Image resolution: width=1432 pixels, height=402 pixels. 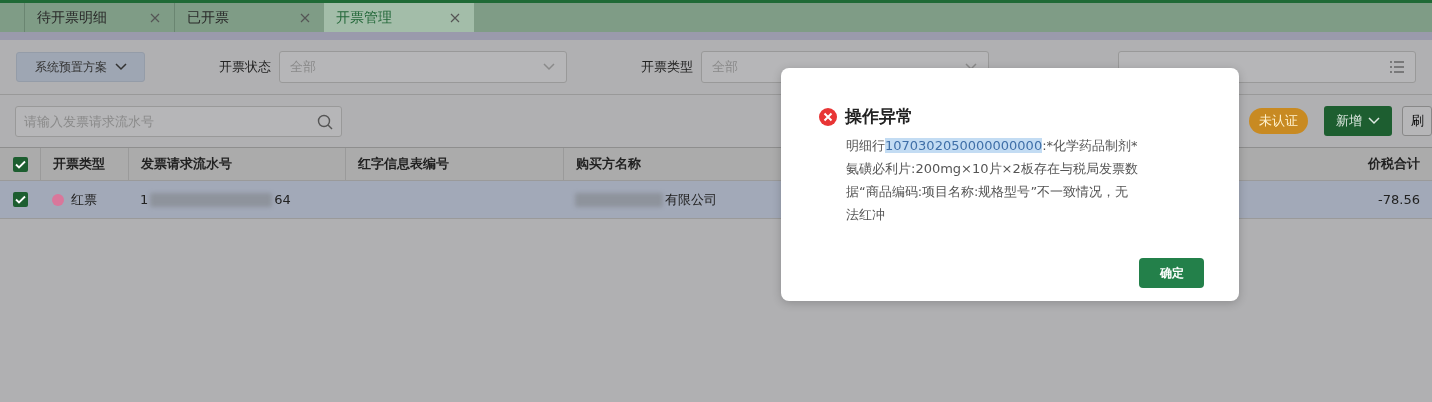 I want to click on table-cell-text: 红票, so click(x=83, y=199).